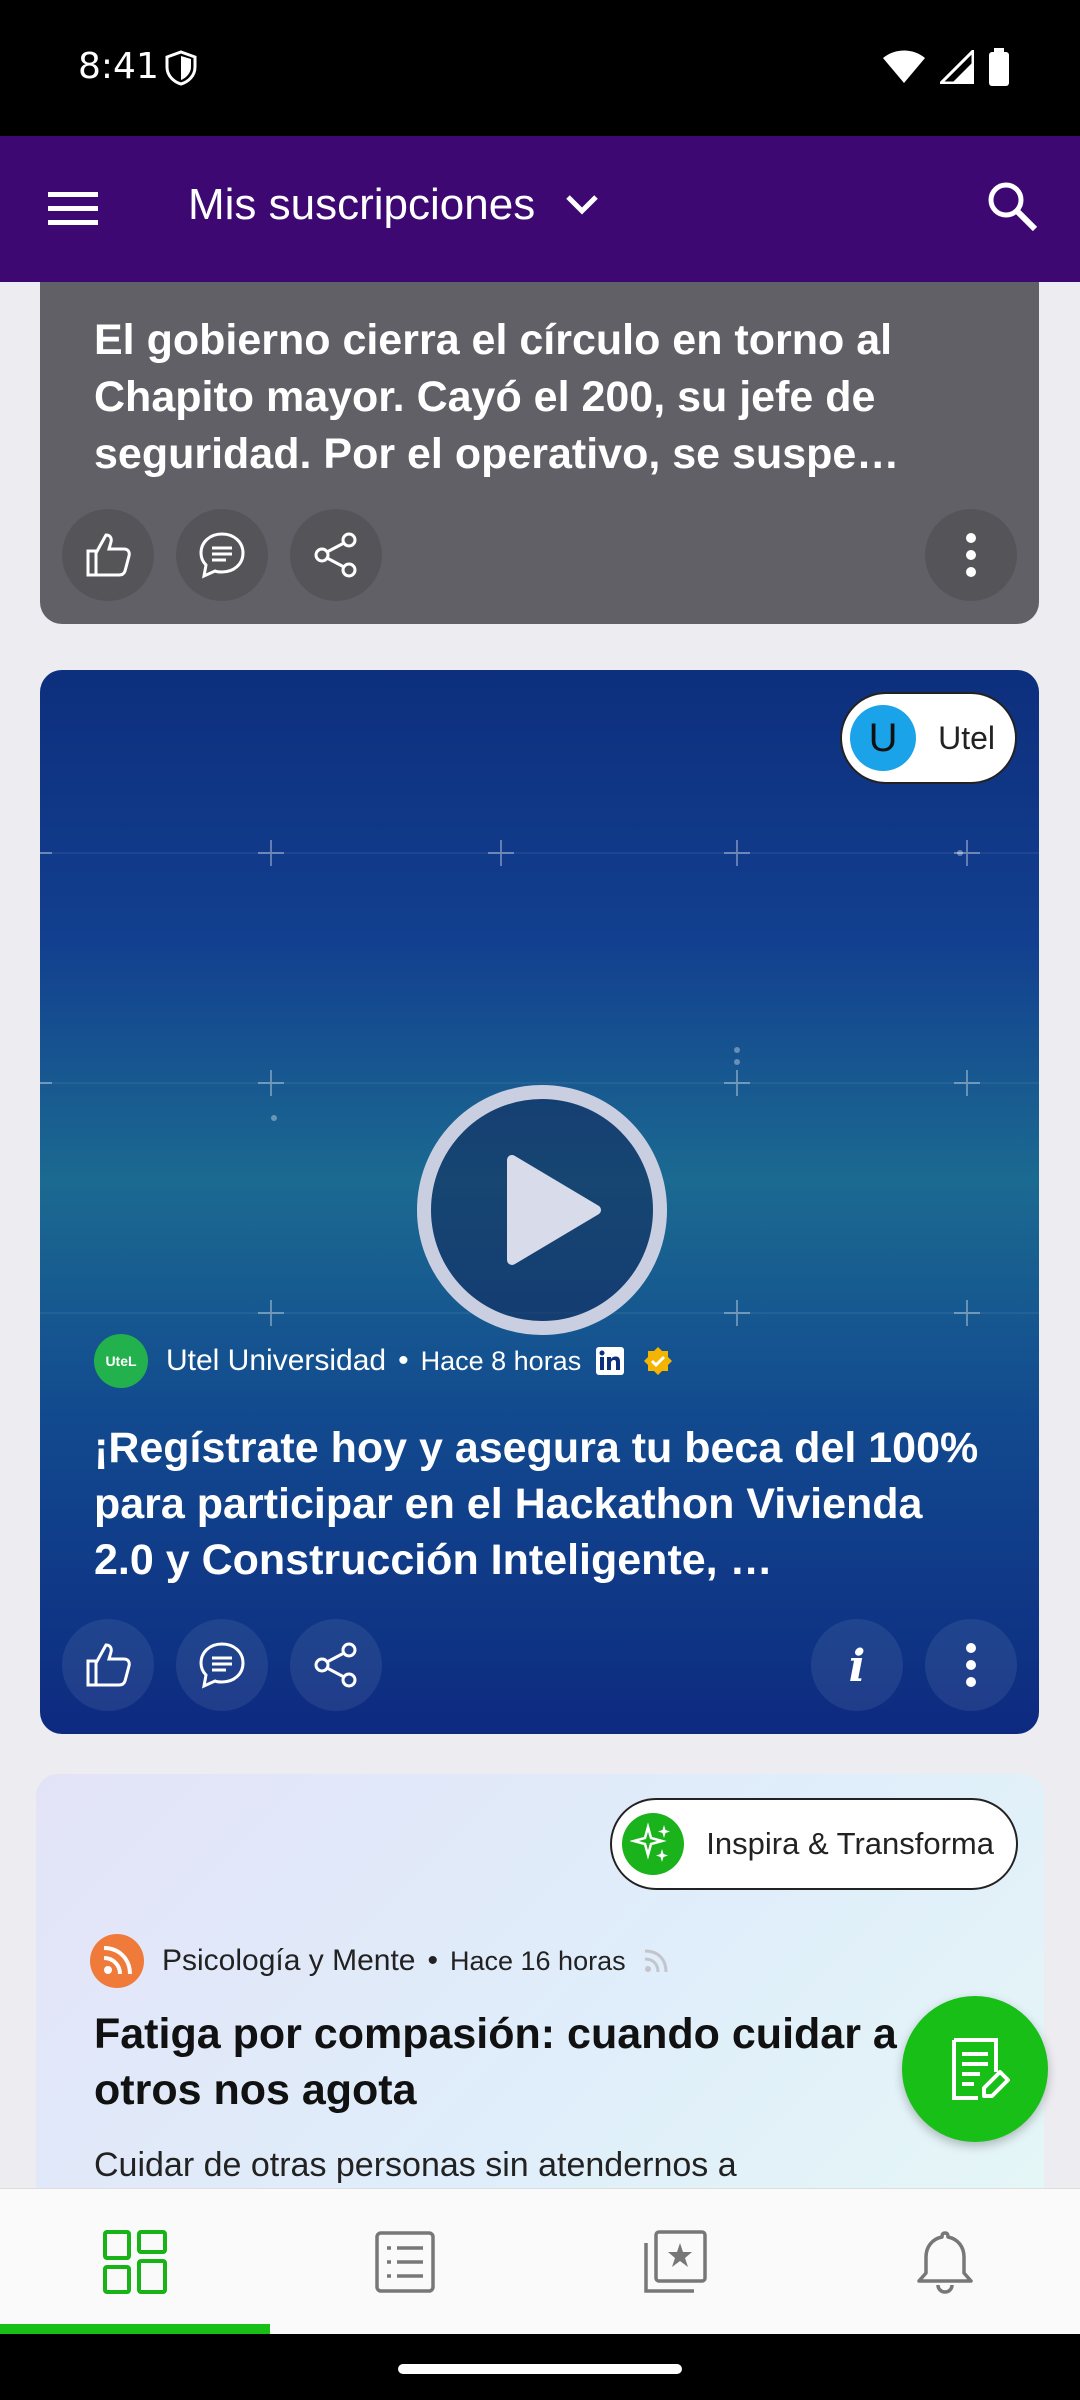  What do you see at coordinates (121, 1361) in the screenshot?
I see `utel-logo: UteL` at bounding box center [121, 1361].